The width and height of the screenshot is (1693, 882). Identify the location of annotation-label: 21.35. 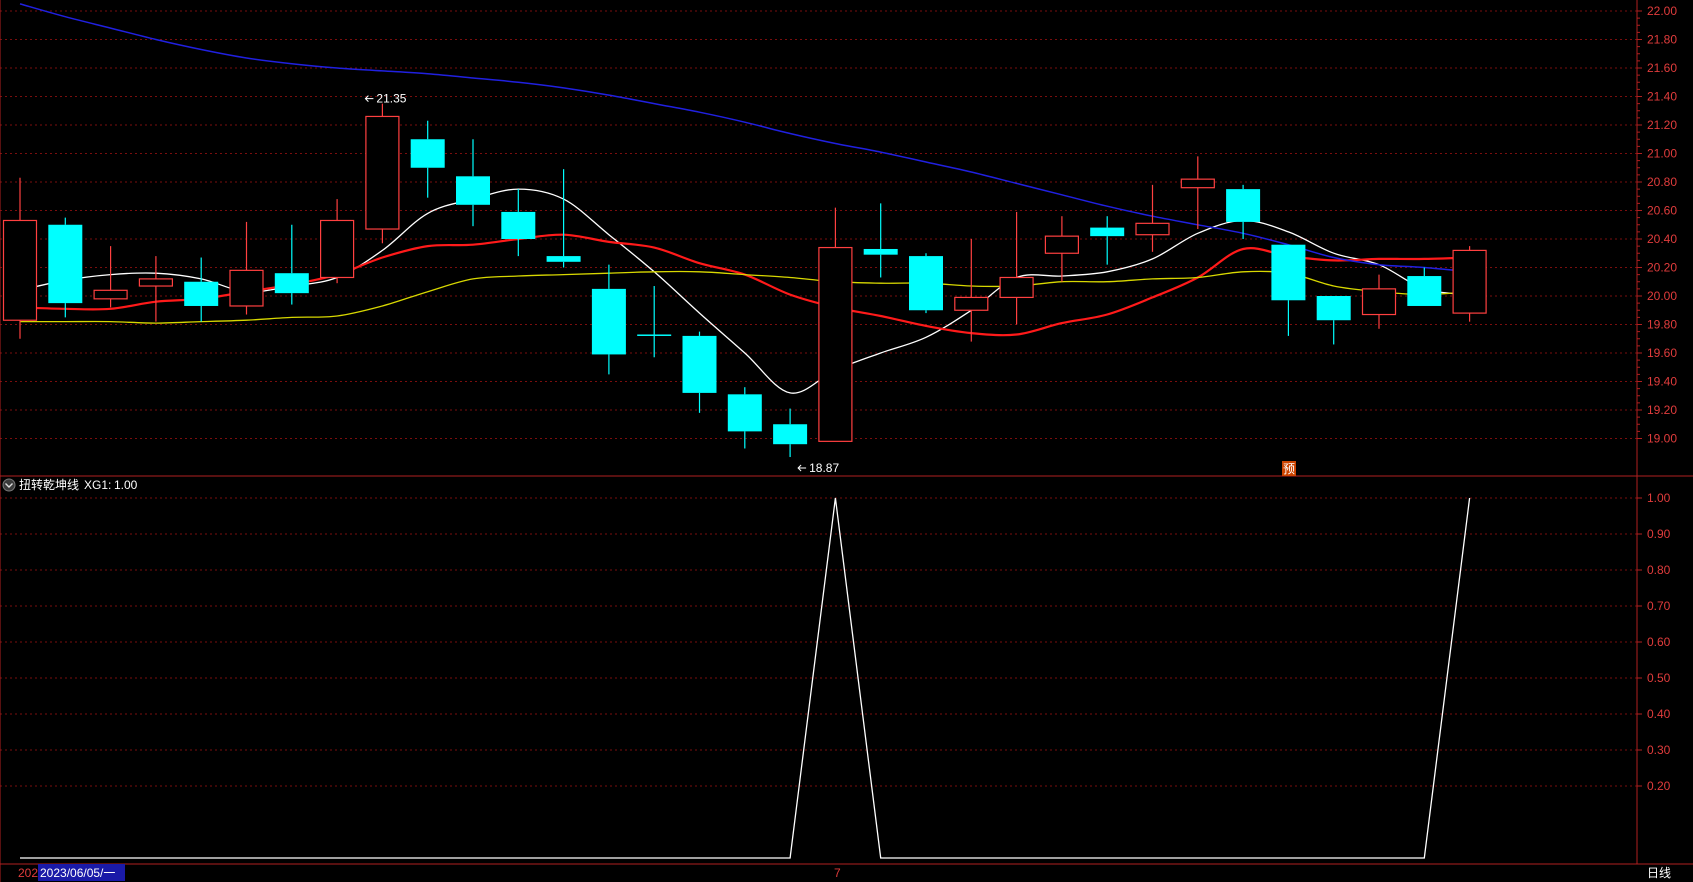
(391, 99).